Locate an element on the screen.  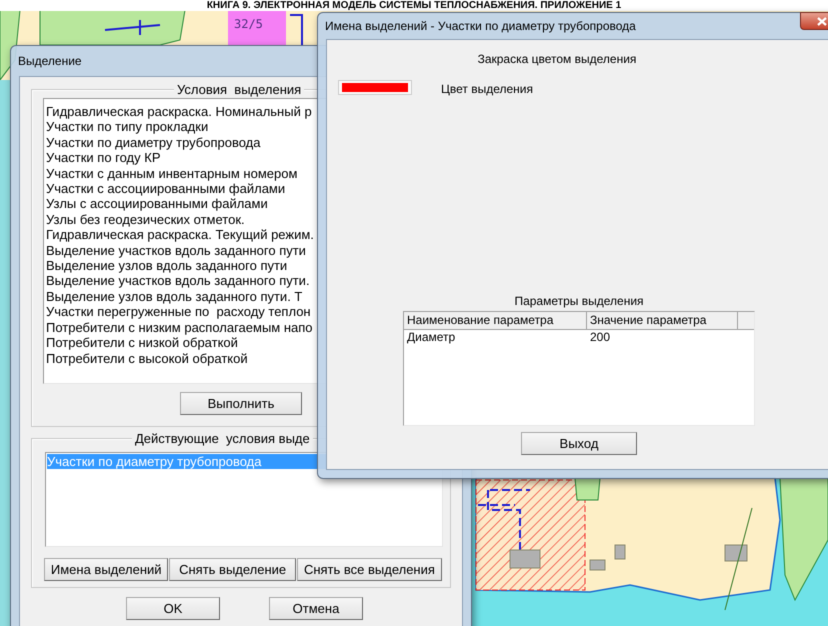
section-heading: Закраска цветом выделения is located at coordinates (557, 59).